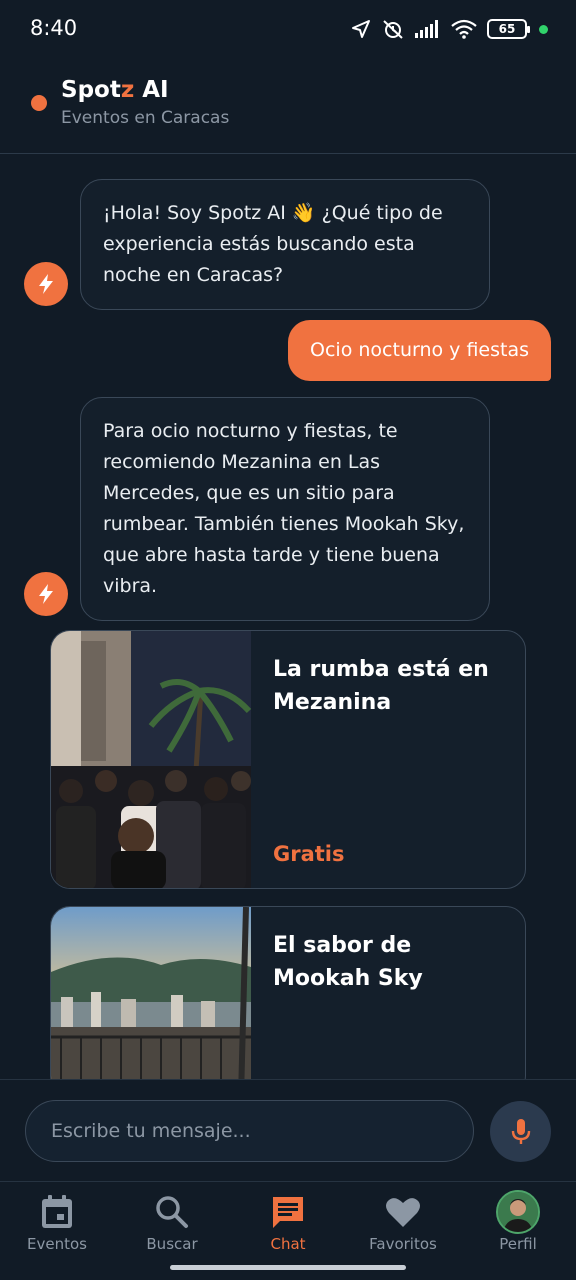  Describe the element at coordinates (403, 1212) in the screenshot. I see `heart-icon` at that location.